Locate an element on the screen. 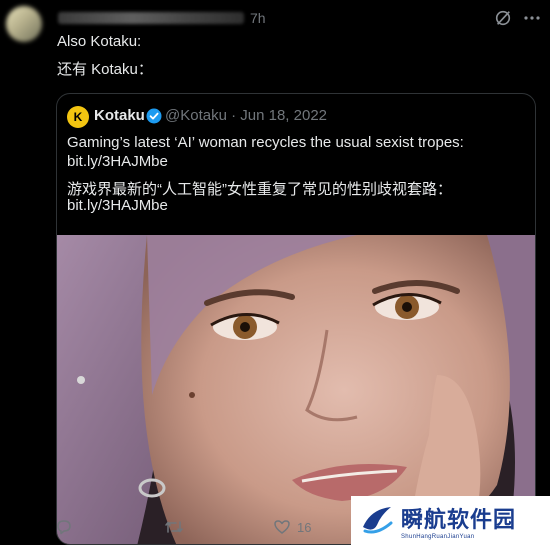 This screenshot has width=550, height=545. retweet-icon is located at coordinates (174, 527).